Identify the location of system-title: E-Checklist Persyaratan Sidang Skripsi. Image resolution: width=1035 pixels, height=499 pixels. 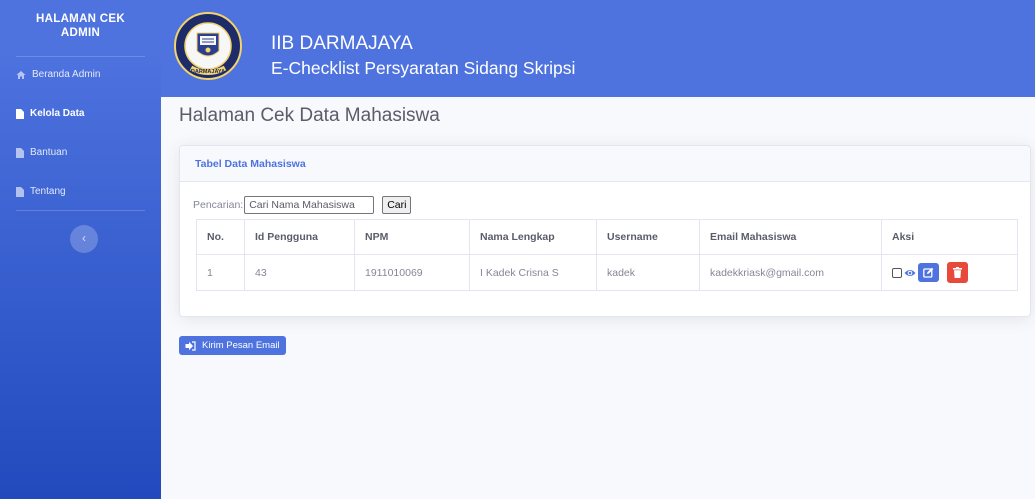
(423, 68).